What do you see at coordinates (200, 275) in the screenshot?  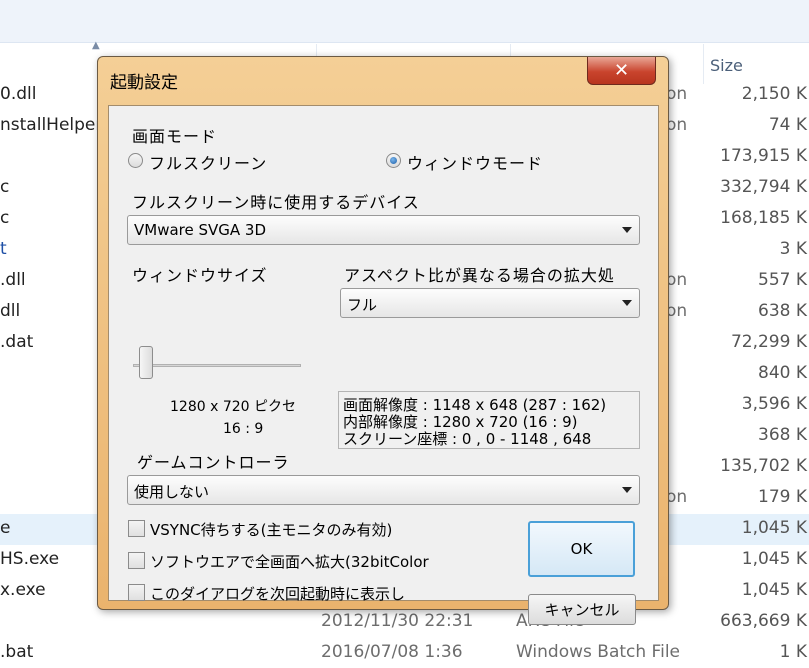 I see `window-size-label: ウィンドウサイズ` at bounding box center [200, 275].